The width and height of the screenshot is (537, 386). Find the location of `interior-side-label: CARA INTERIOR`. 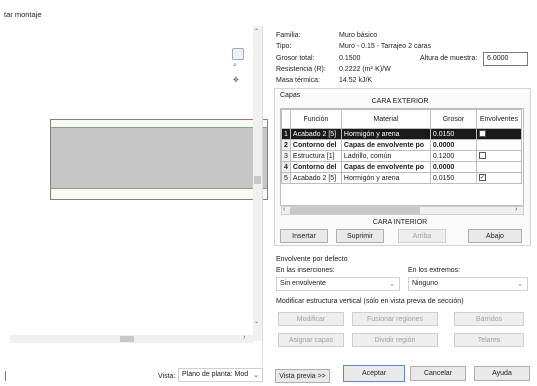

interior-side-label: CARA INTERIOR is located at coordinates (400, 222).